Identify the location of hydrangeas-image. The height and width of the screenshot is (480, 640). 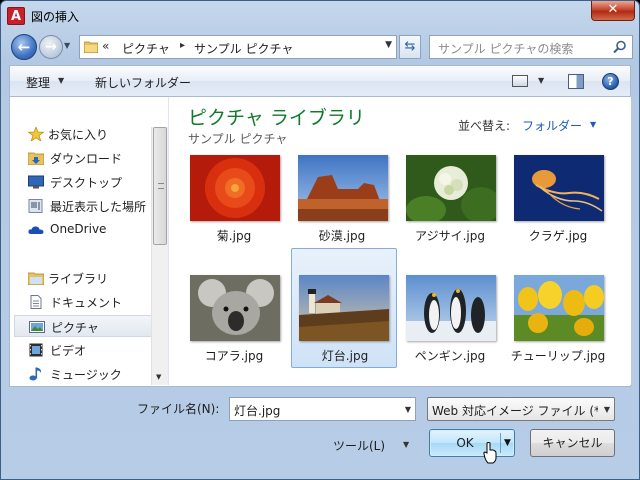
(451, 188).